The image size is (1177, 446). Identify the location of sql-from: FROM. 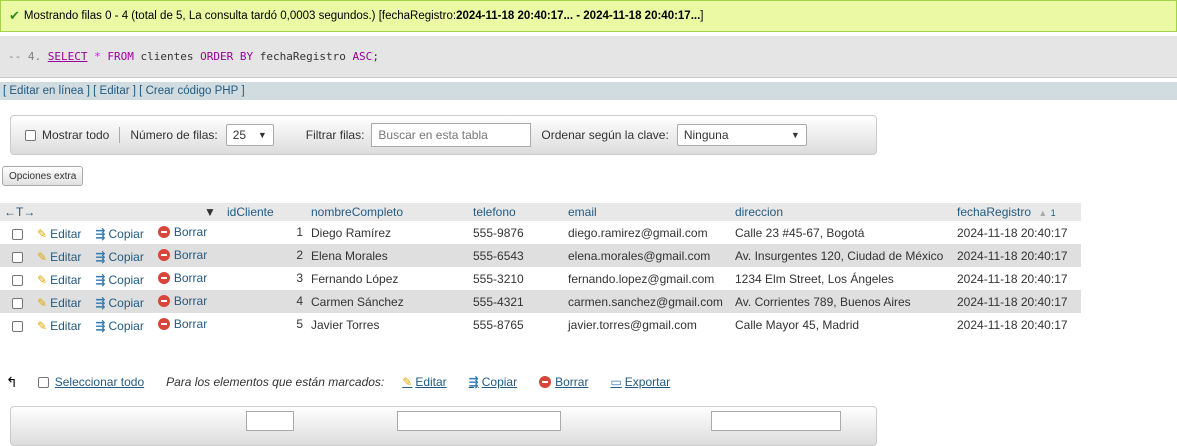
(120, 56).